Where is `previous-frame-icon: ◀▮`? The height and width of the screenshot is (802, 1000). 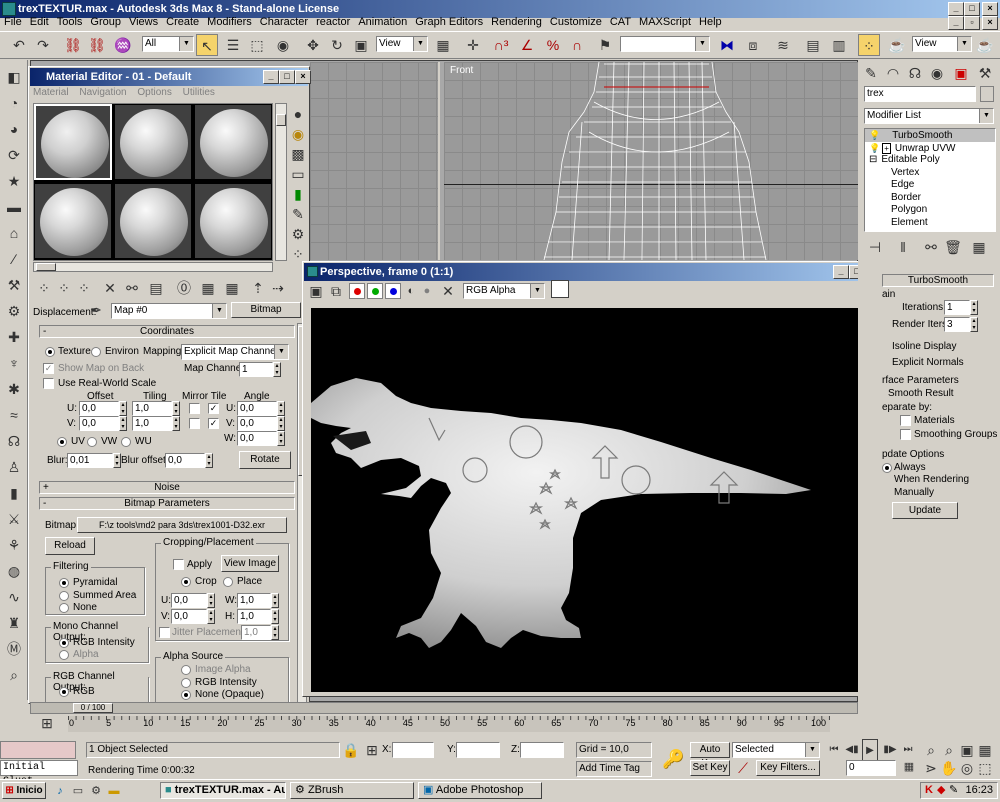
previous-frame-icon: ◀▮ is located at coordinates (852, 750).